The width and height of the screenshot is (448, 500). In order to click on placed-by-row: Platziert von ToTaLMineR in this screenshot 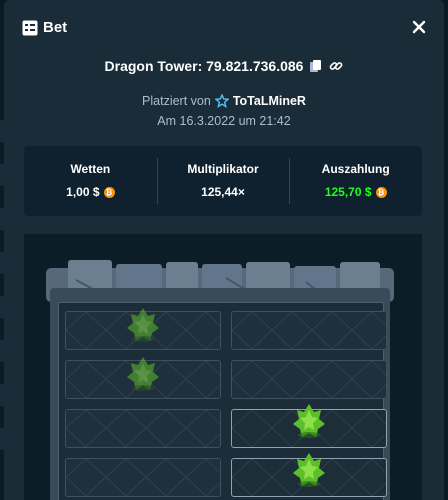, I will do `click(224, 101)`.